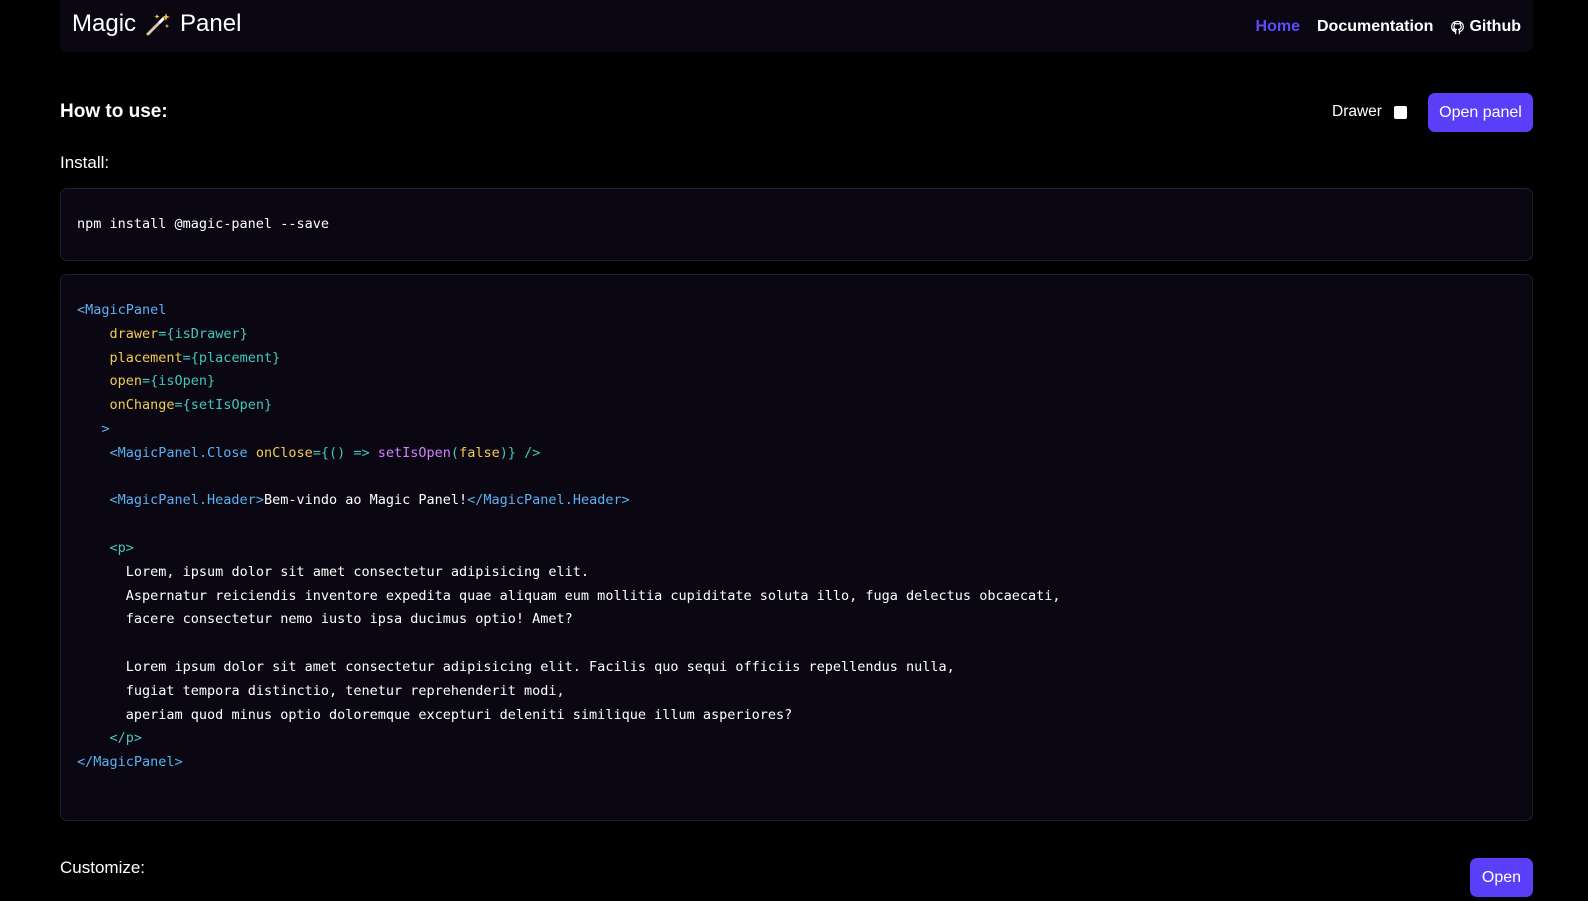 Image resolution: width=1588 pixels, height=901 pixels. Describe the element at coordinates (114, 111) in the screenshot. I see `how-to-use-heading: How to use:` at that location.